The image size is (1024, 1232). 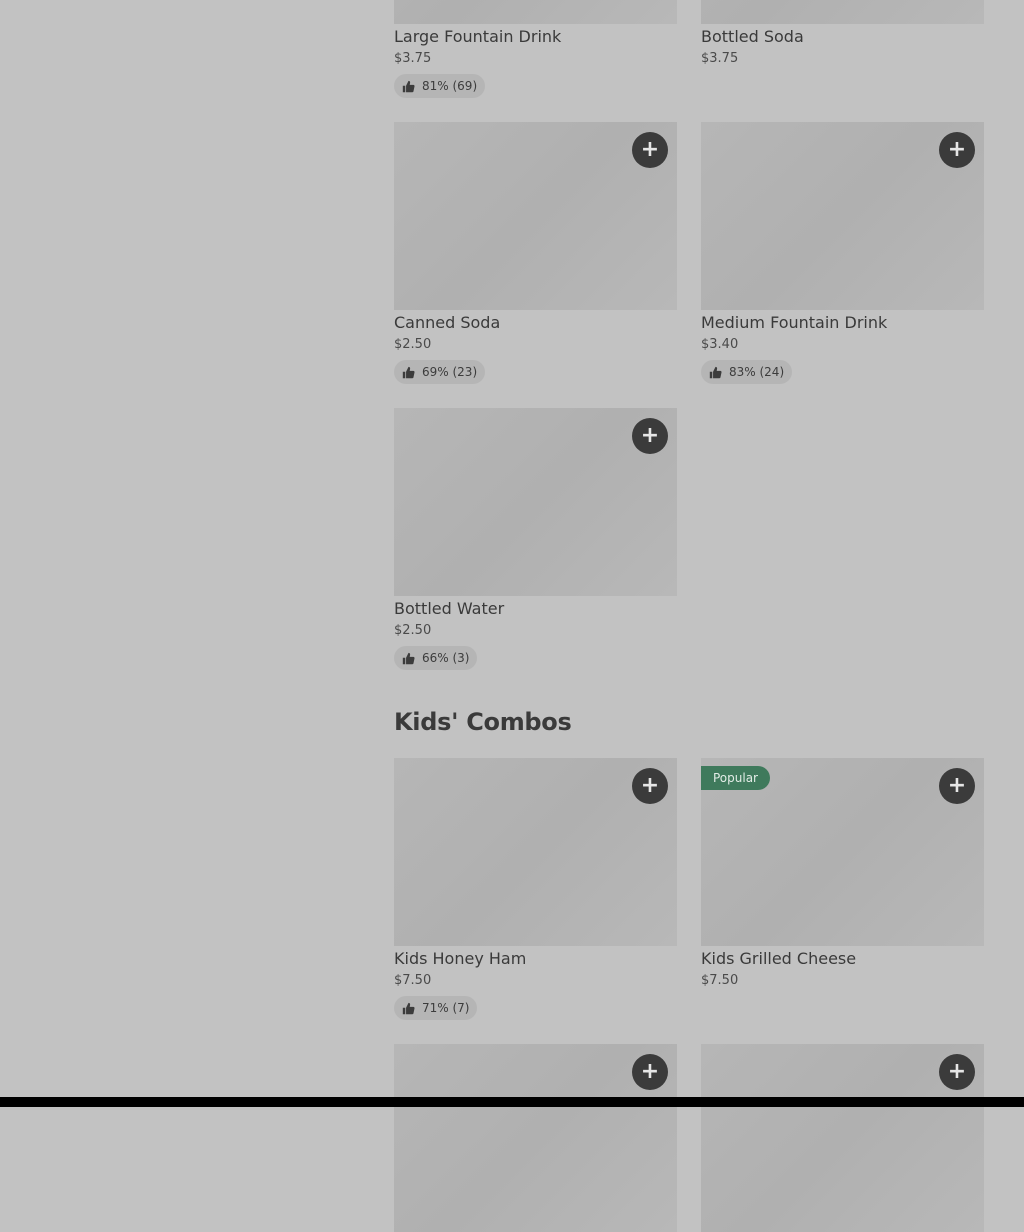 What do you see at coordinates (483, 722) in the screenshot?
I see `section-title-kids-combos: Kids' Combos` at bounding box center [483, 722].